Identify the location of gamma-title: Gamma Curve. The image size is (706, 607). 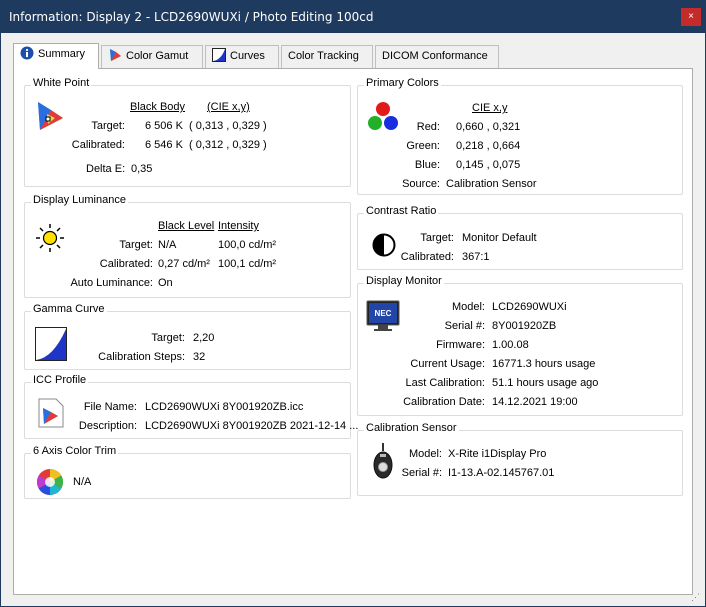
(69, 309).